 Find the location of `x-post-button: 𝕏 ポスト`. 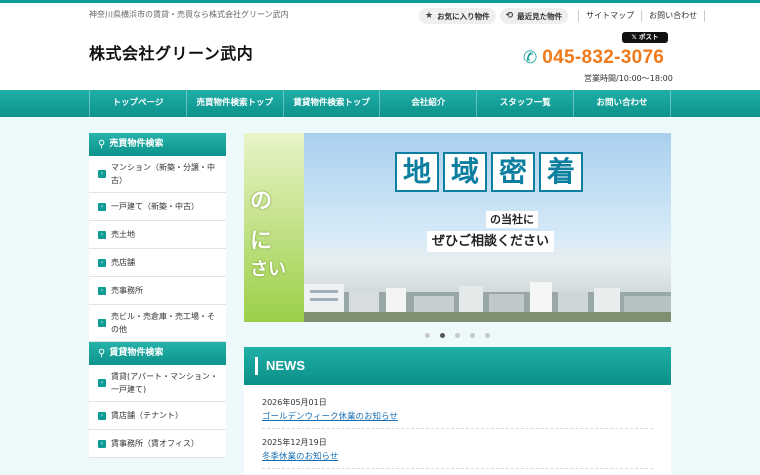

x-post-button: 𝕏 ポスト is located at coordinates (645, 37).